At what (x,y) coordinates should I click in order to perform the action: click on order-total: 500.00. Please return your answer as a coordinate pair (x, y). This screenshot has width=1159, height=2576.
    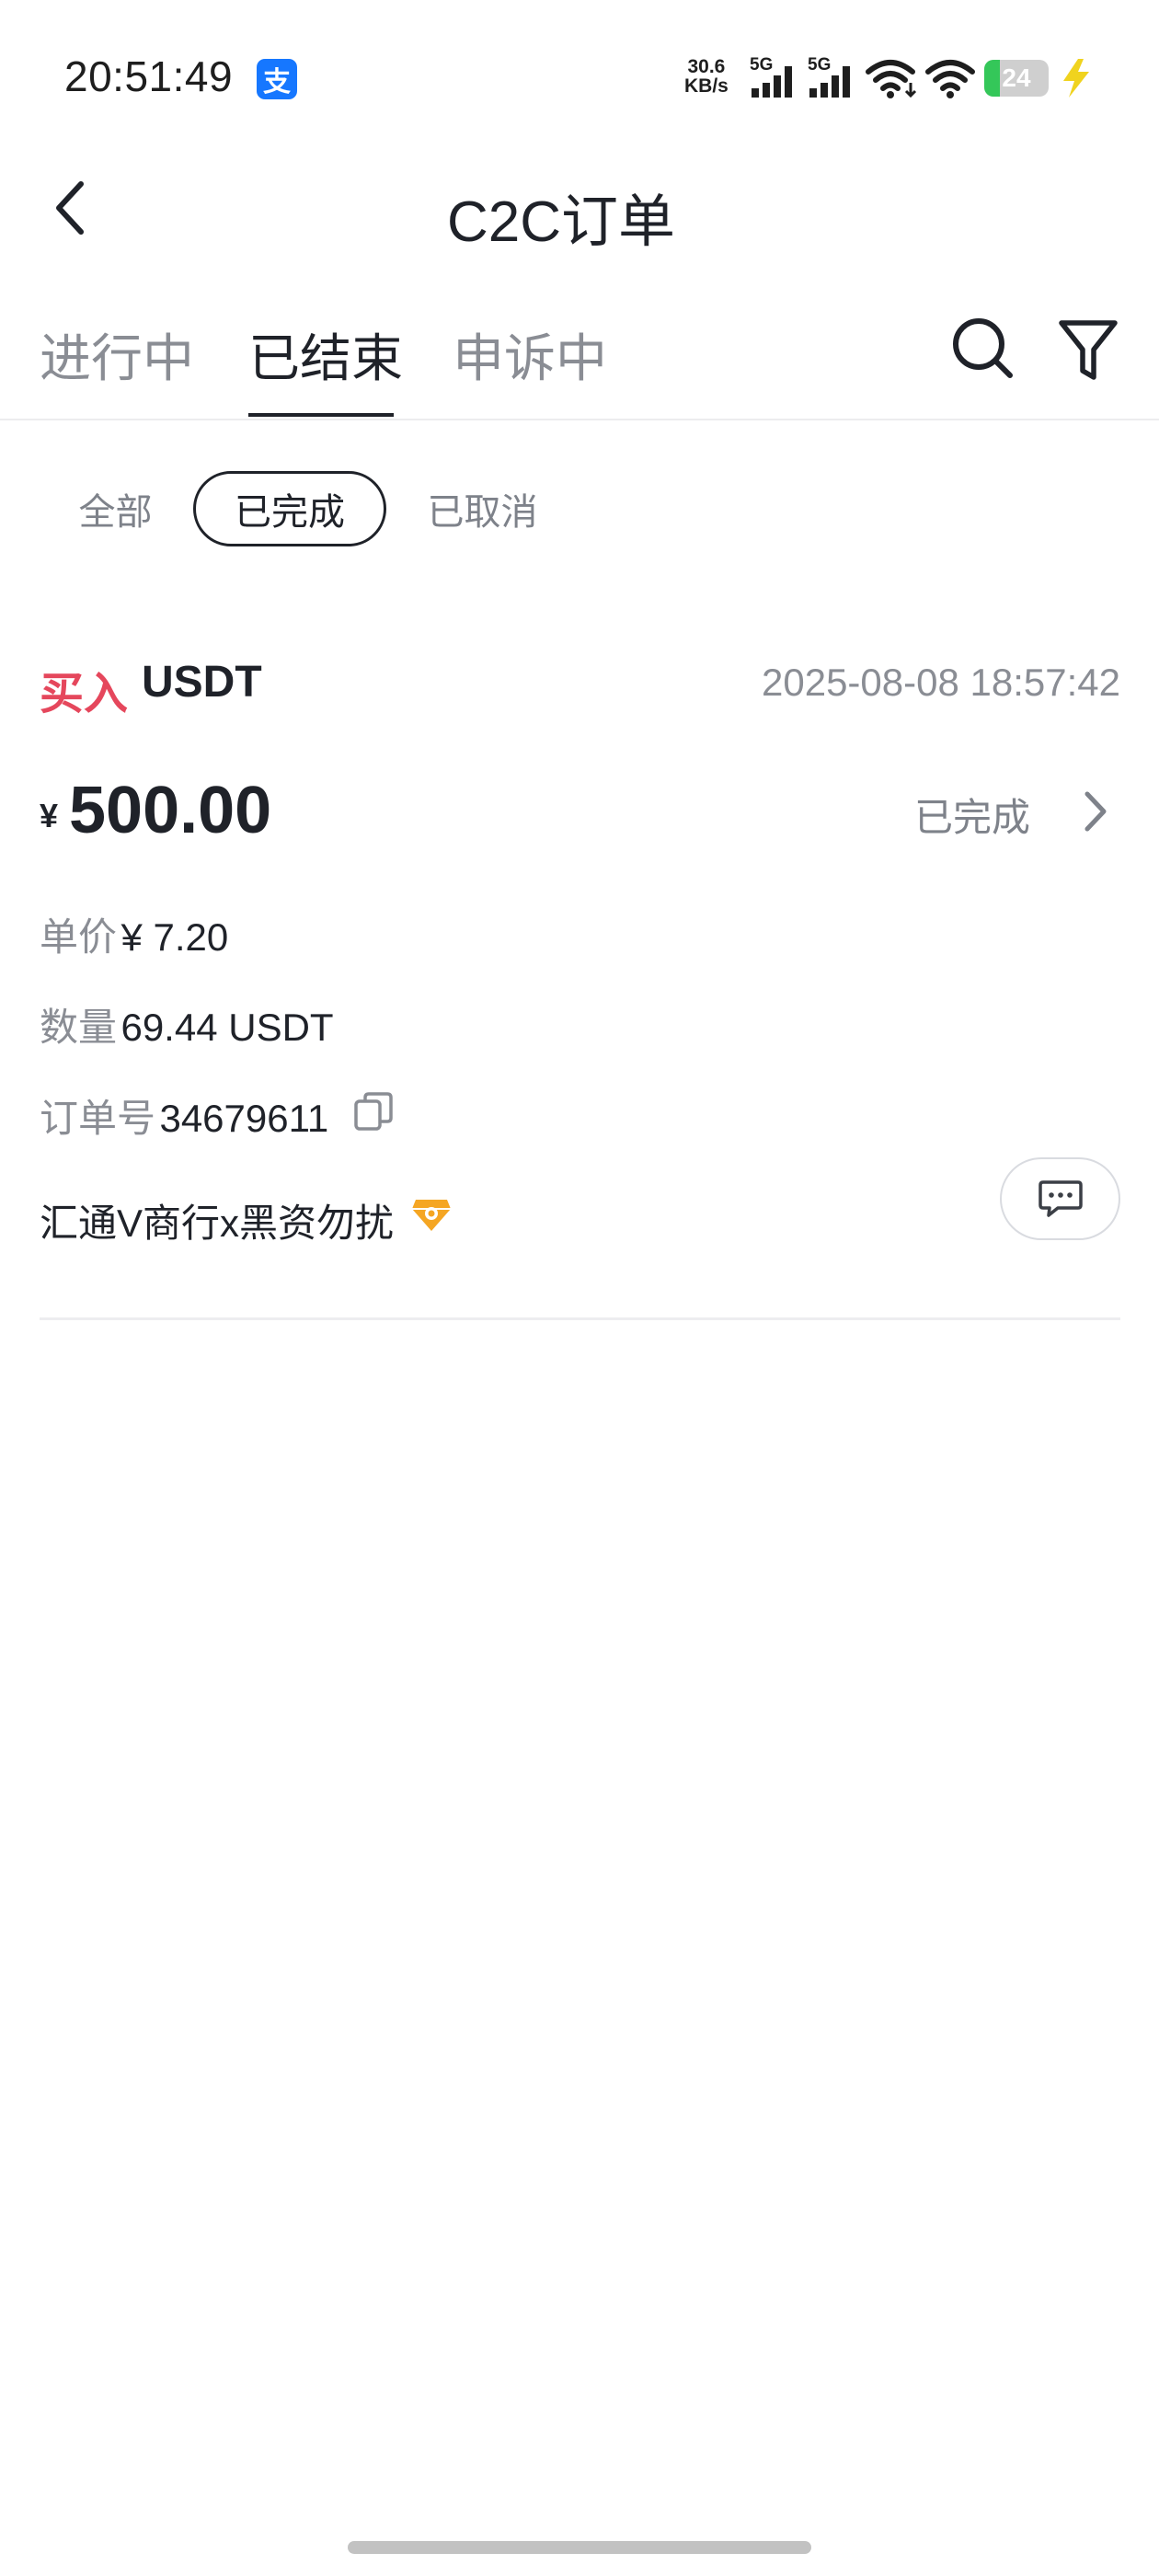
    Looking at the image, I should click on (170, 810).